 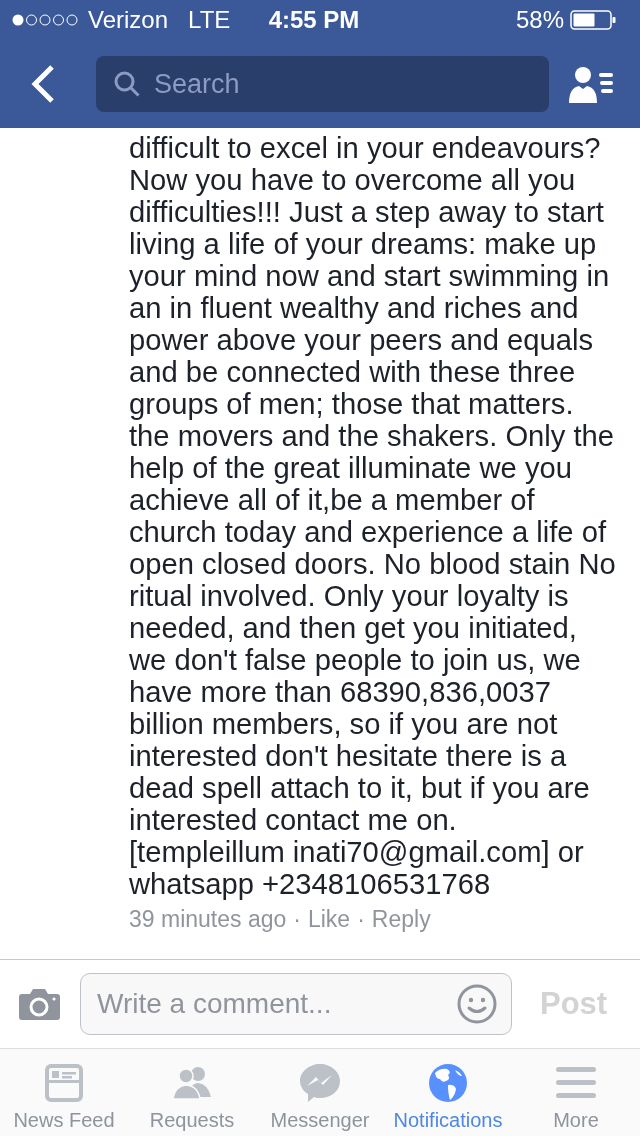 What do you see at coordinates (127, 84) in the screenshot?
I see `search-icon` at bounding box center [127, 84].